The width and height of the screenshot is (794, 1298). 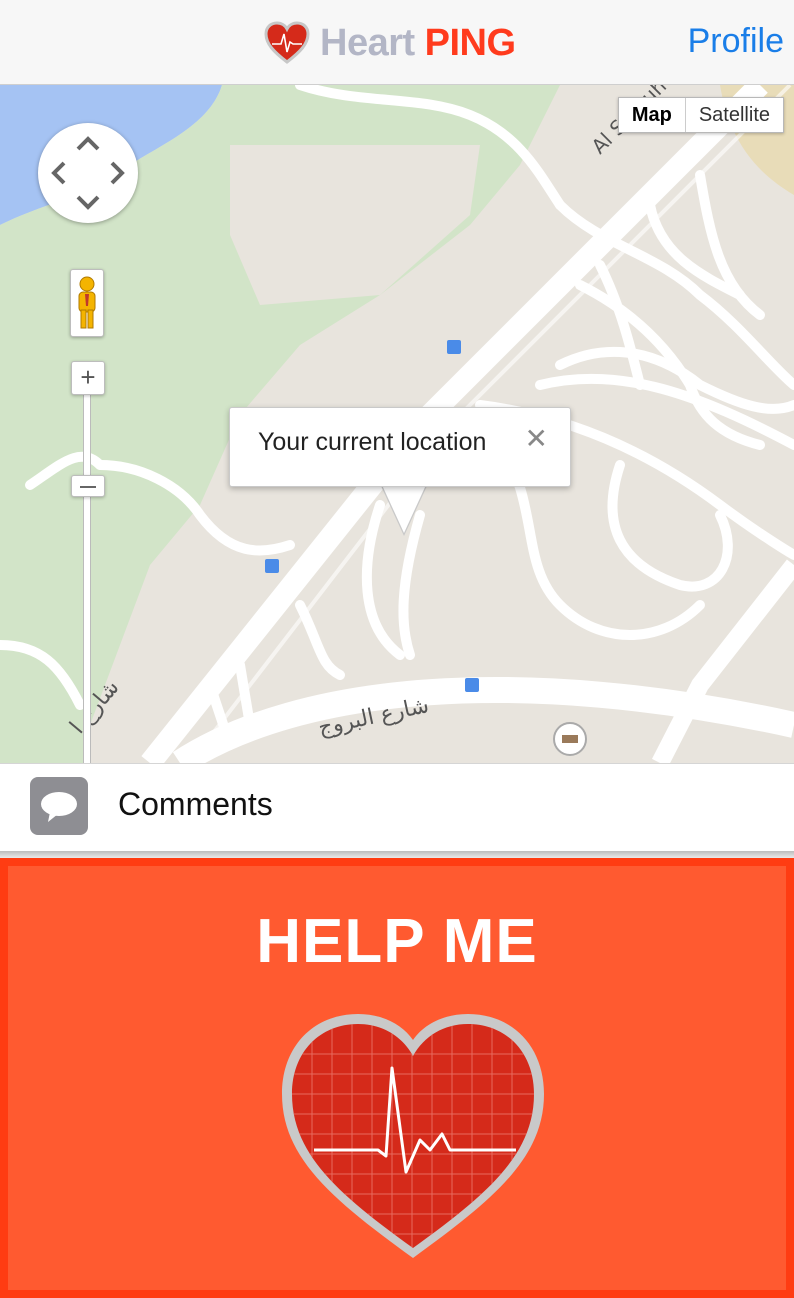 I want to click on pegman-icon, so click(x=87, y=303).